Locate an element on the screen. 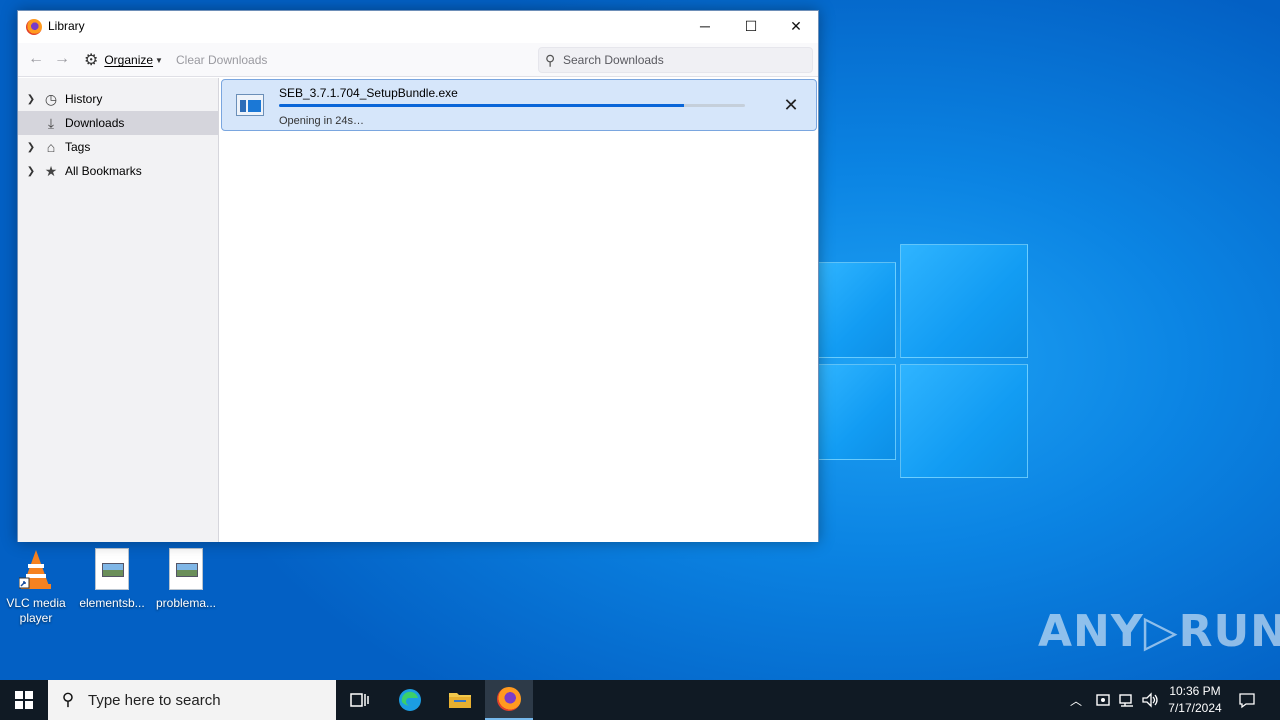  network-icon is located at coordinates (1127, 700).